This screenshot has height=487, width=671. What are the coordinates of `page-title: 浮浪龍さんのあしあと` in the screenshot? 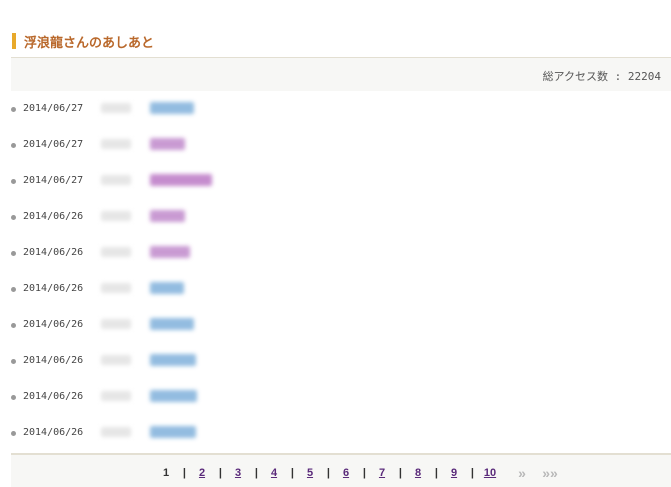 It's located at (89, 43).